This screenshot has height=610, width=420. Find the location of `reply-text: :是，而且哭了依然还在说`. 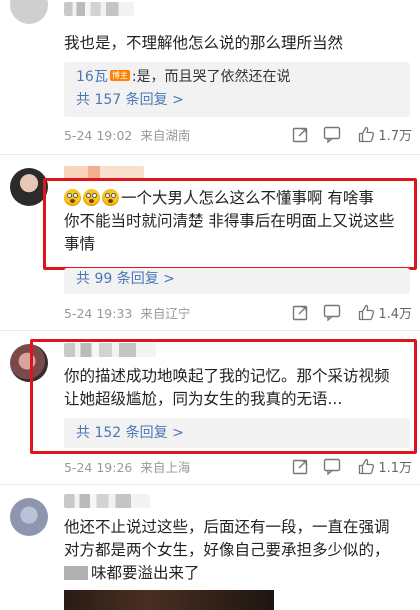

reply-text: :是，而且哭了依然还在说 is located at coordinates (211, 77).